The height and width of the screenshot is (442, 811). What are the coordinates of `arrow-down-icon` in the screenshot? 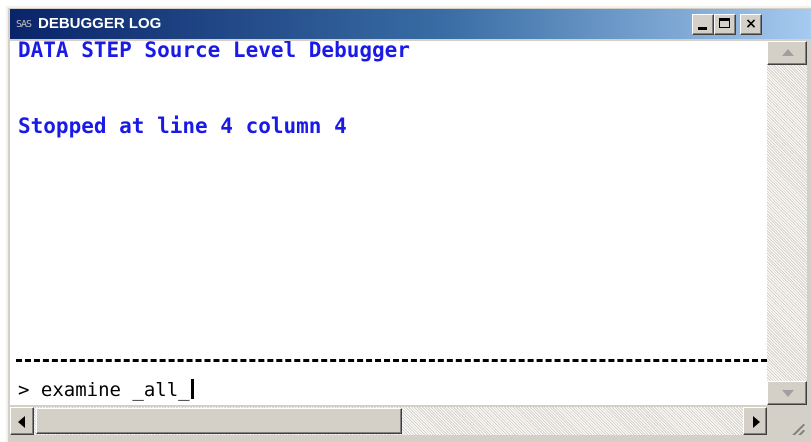 It's located at (788, 393).